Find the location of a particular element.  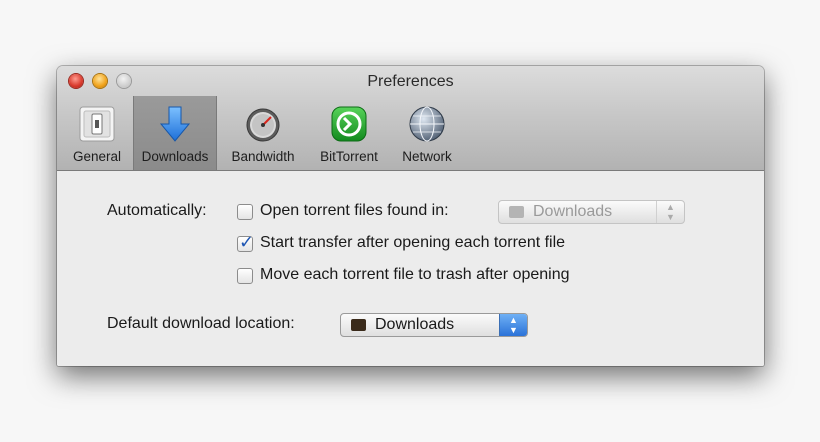

checkmark-icon: ✓ is located at coordinates (247, 242).